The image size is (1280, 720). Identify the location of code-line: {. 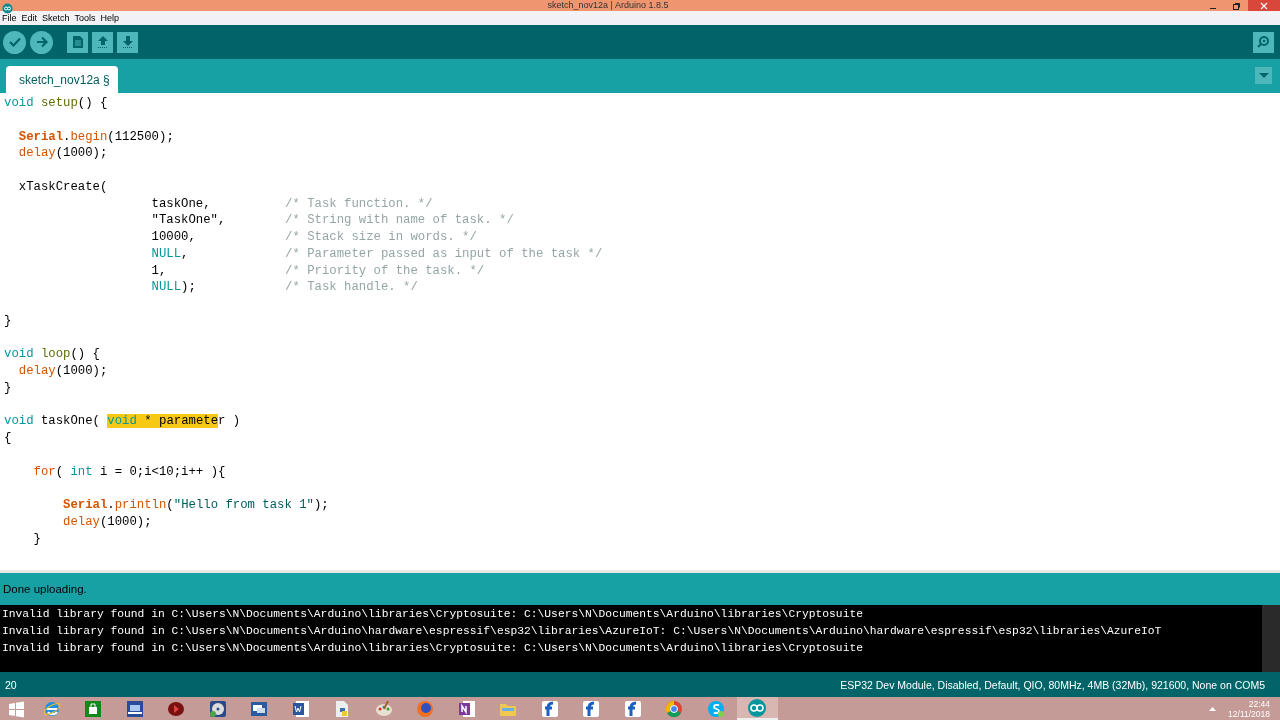
(8, 438).